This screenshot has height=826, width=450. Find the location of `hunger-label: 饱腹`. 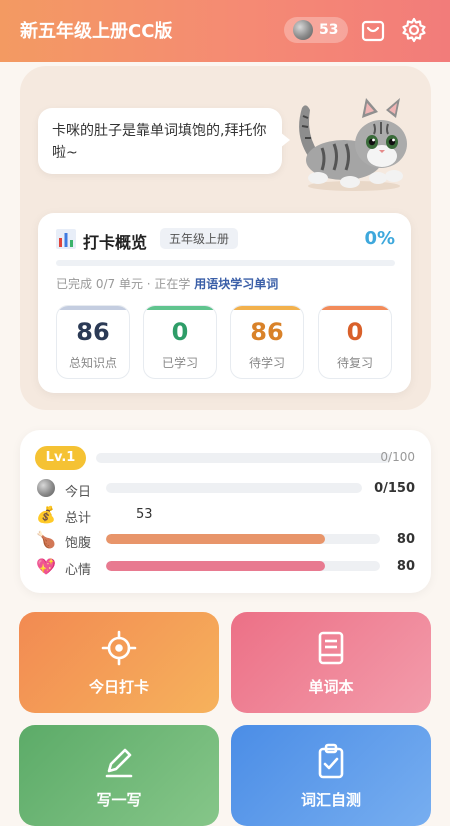

hunger-label: 饱腹 is located at coordinates (78, 543).